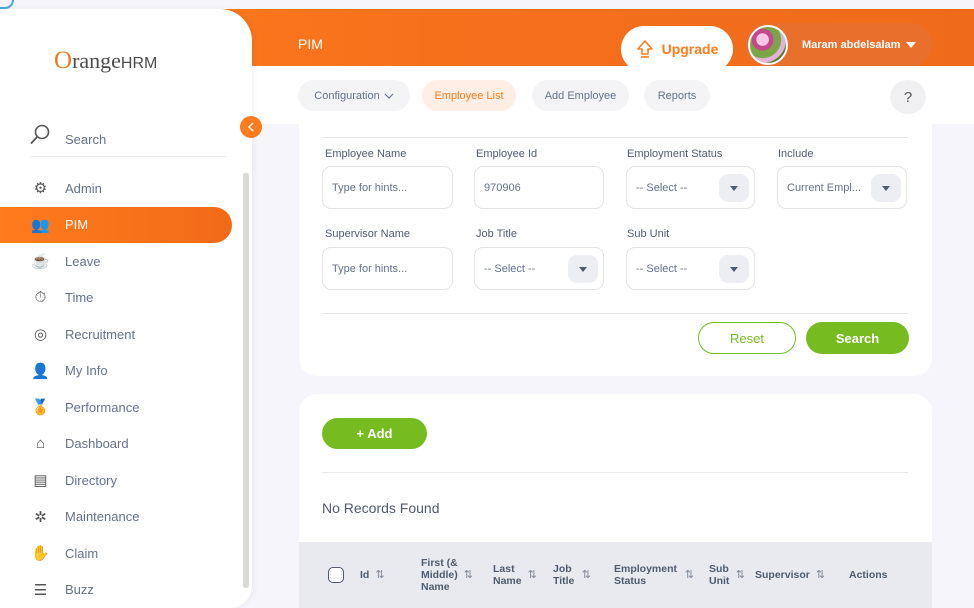 Image resolution: width=974 pixels, height=608 pixels. What do you see at coordinates (40, 590) in the screenshot?
I see `buzz-icon: ☰` at bounding box center [40, 590].